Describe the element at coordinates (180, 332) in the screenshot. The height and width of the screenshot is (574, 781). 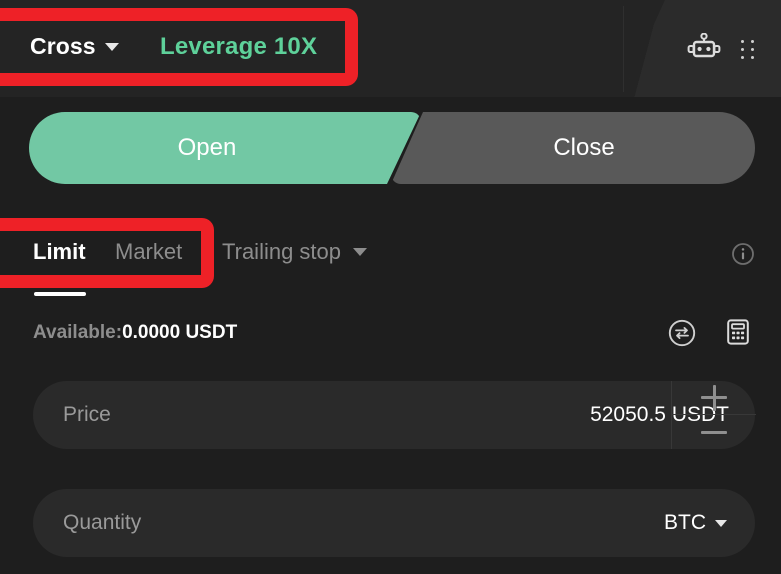
I see `available-balance-value: 0.0000 USDT` at that location.